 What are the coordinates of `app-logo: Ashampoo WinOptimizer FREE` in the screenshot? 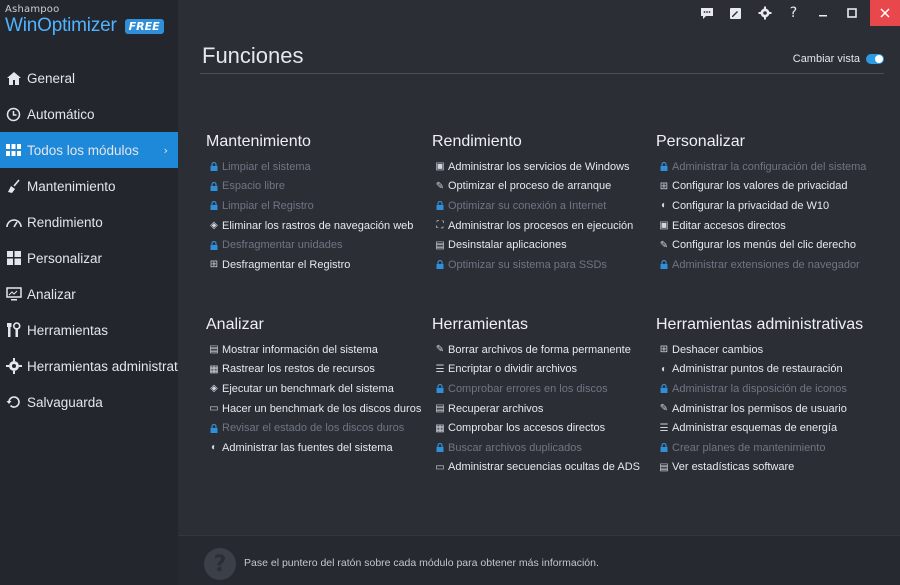 It's located at (84, 20).